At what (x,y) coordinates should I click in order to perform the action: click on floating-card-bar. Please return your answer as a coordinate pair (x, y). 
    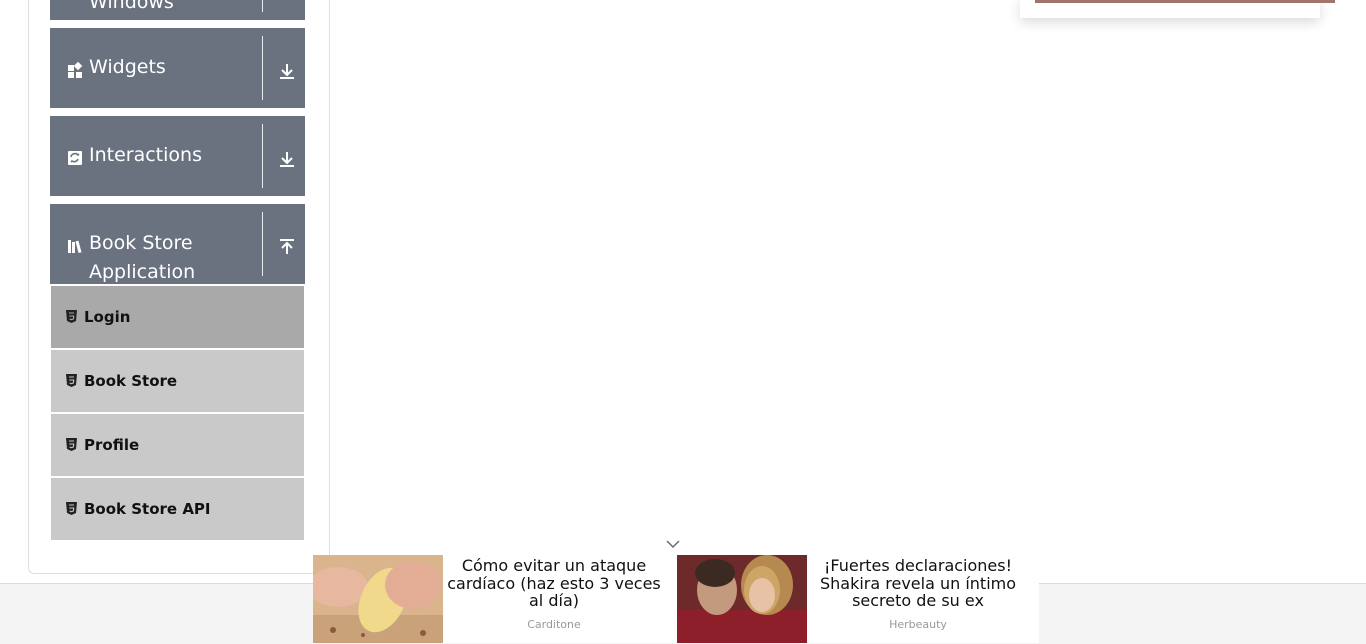
    Looking at the image, I should click on (1185, 1).